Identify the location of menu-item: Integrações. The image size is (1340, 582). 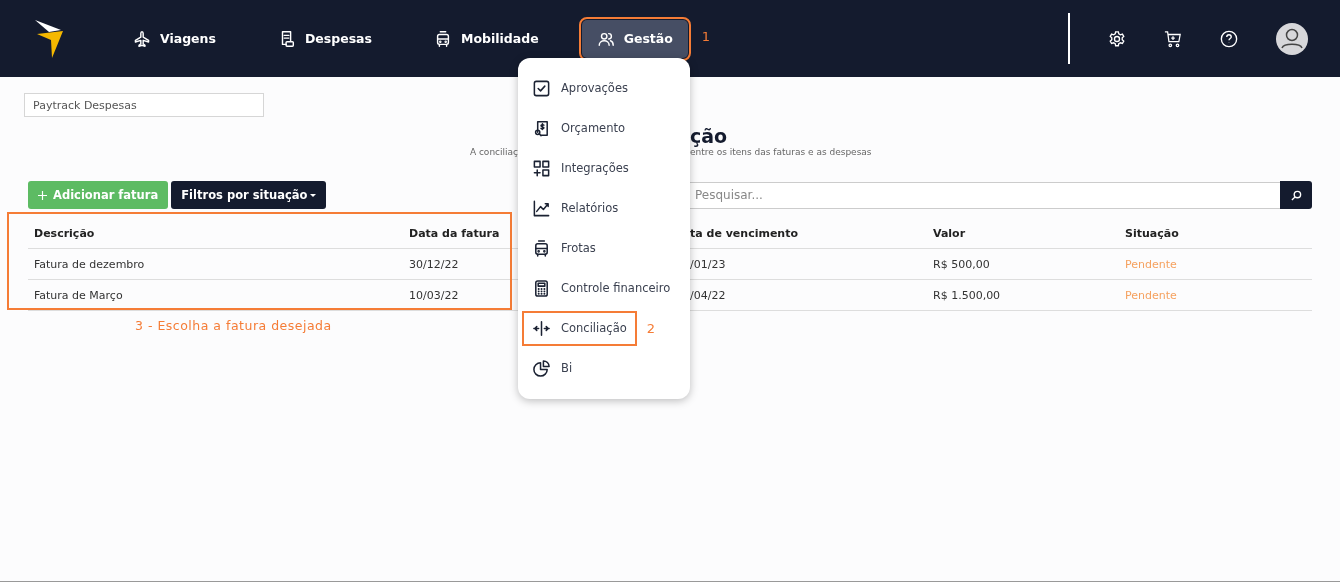
(580, 168).